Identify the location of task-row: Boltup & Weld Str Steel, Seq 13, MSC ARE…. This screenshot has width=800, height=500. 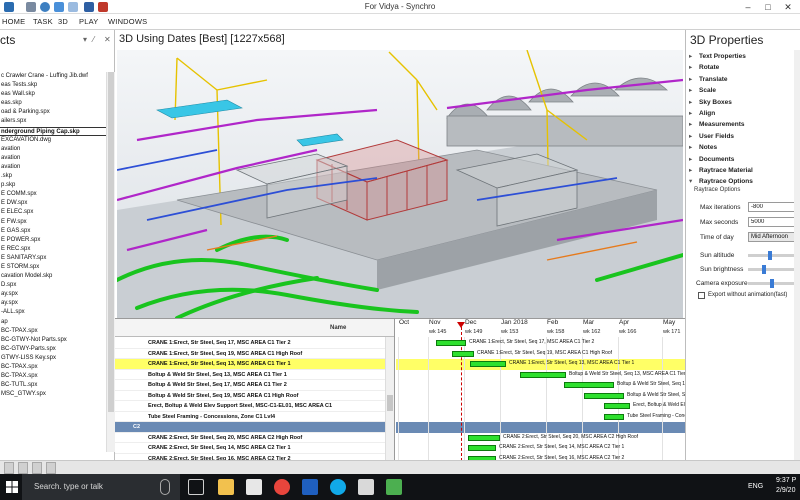
(250, 375).